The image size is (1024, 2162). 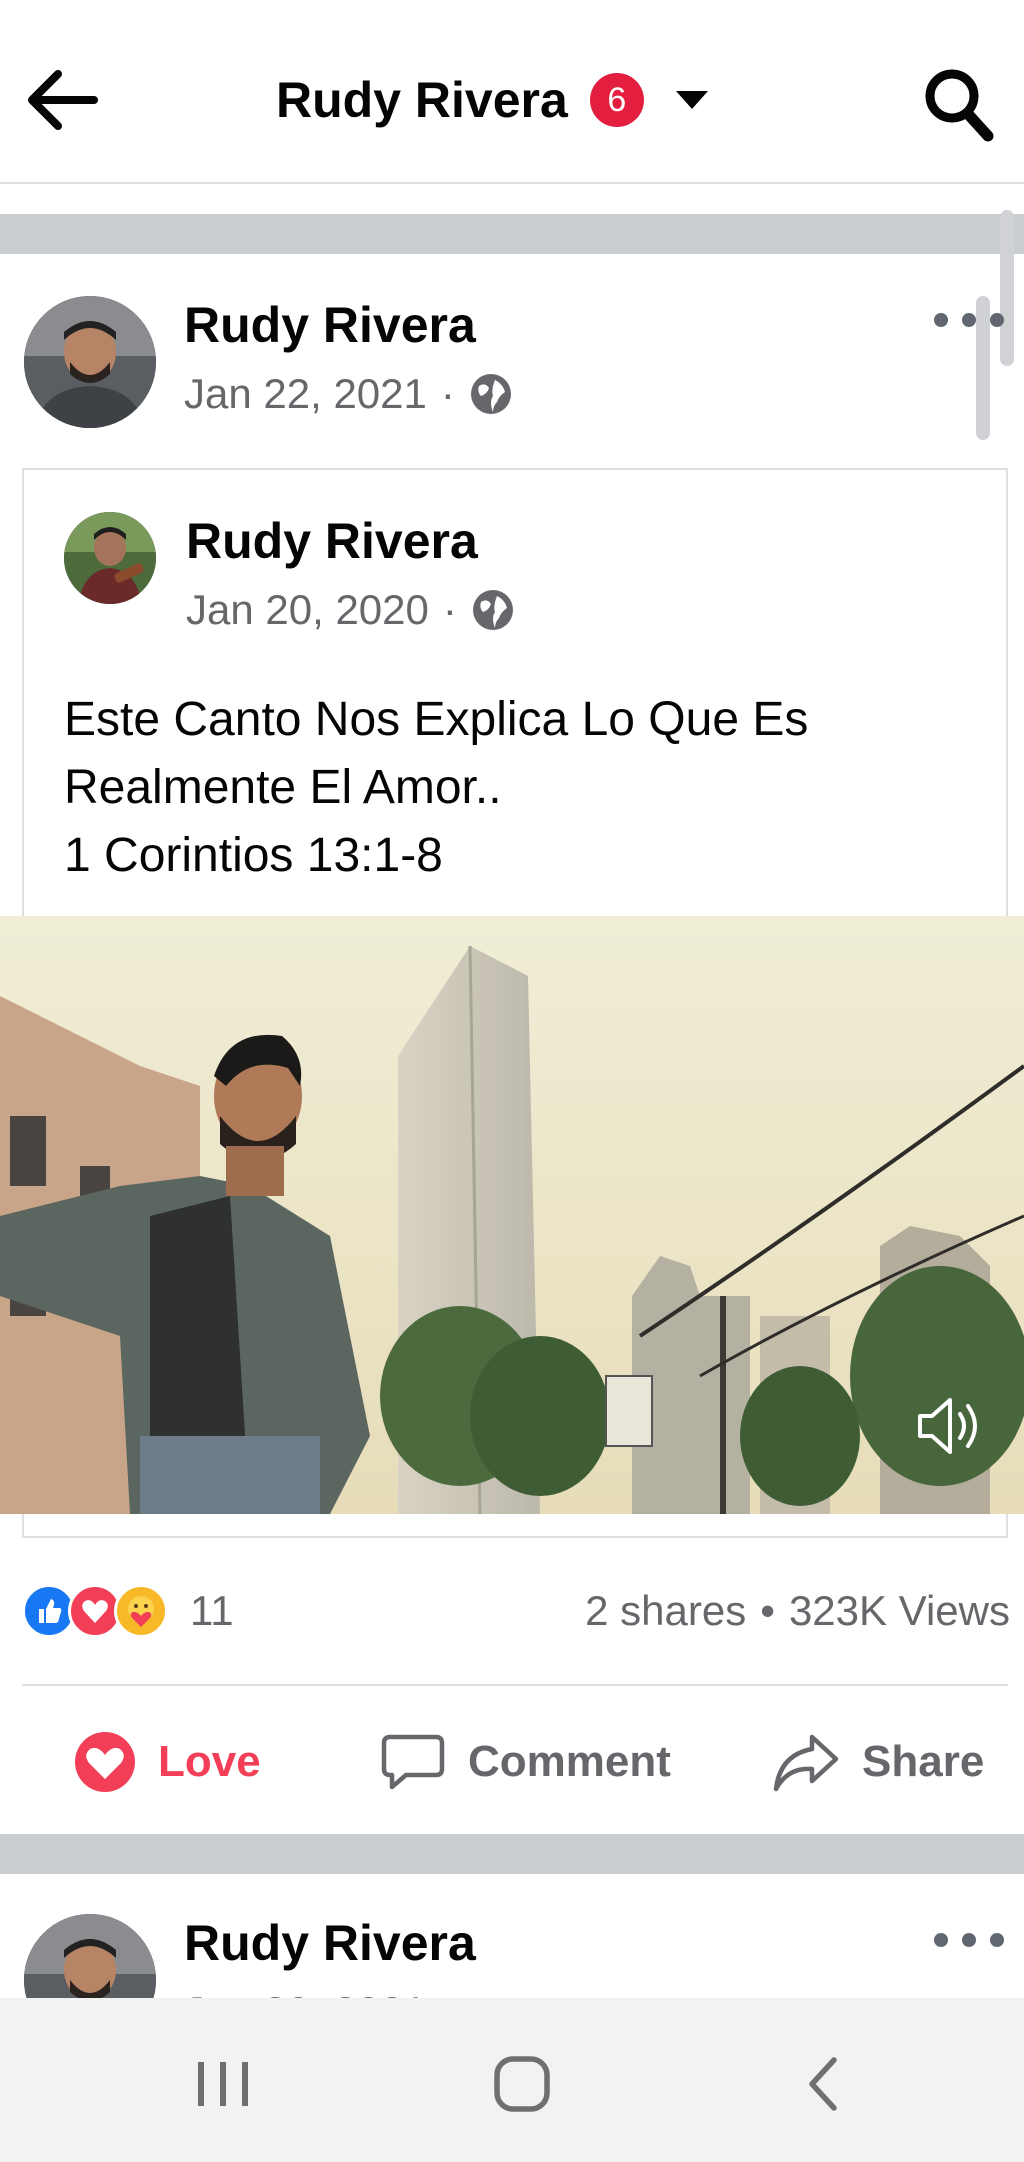 I want to click on divider, so click(x=515, y=1685).